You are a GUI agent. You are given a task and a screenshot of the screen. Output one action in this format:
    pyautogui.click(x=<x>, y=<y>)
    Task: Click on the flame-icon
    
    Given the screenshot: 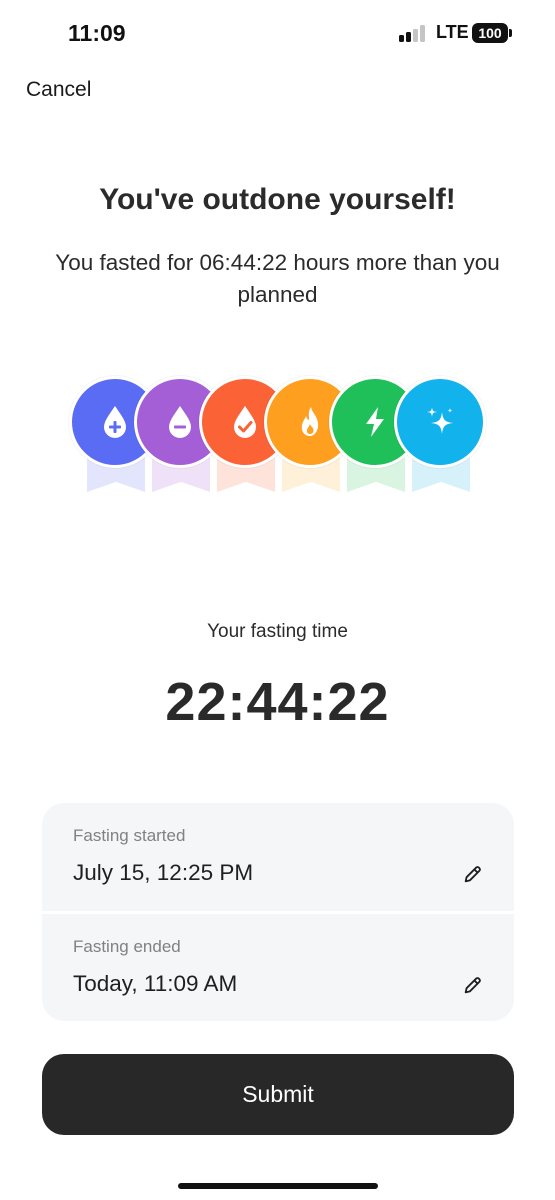 What is the action you would take?
    pyautogui.click(x=310, y=421)
    